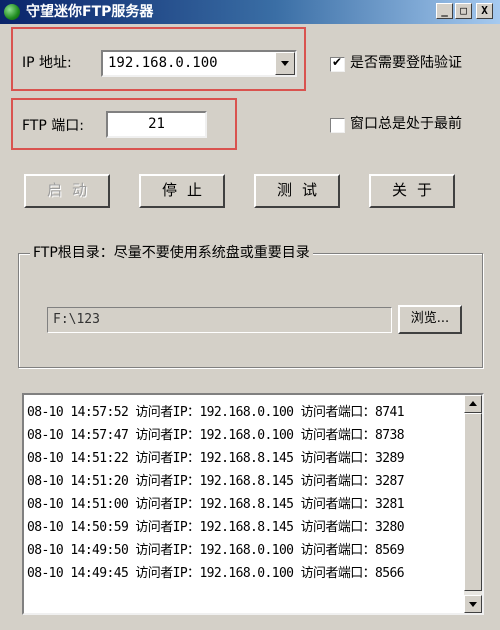 The width and height of the screenshot is (500, 630). What do you see at coordinates (412, 191) in the screenshot?
I see `about-button: 关于` at bounding box center [412, 191].